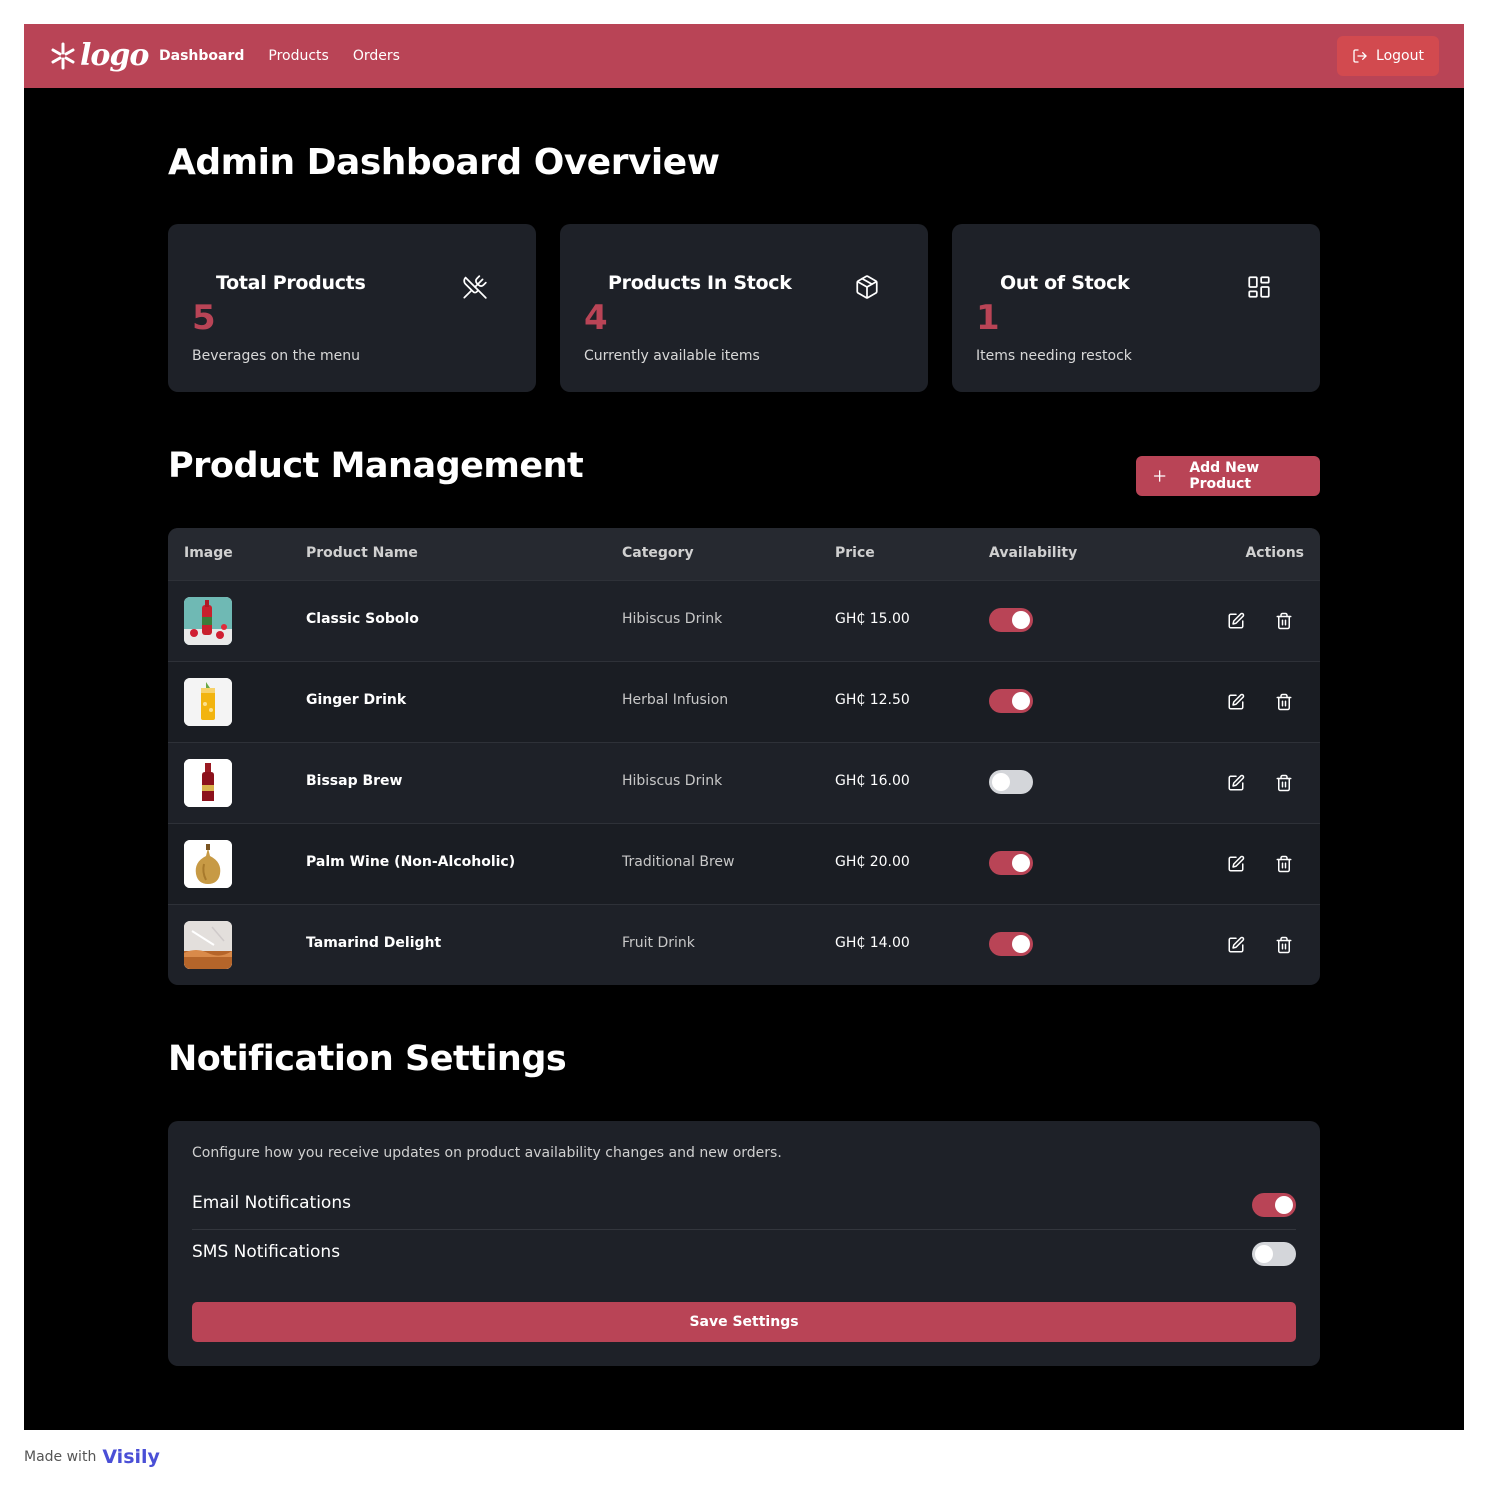 The width and height of the screenshot is (1488, 1494). What do you see at coordinates (271, 1203) in the screenshot?
I see `email-notifications-label: Email Notifications` at bounding box center [271, 1203].